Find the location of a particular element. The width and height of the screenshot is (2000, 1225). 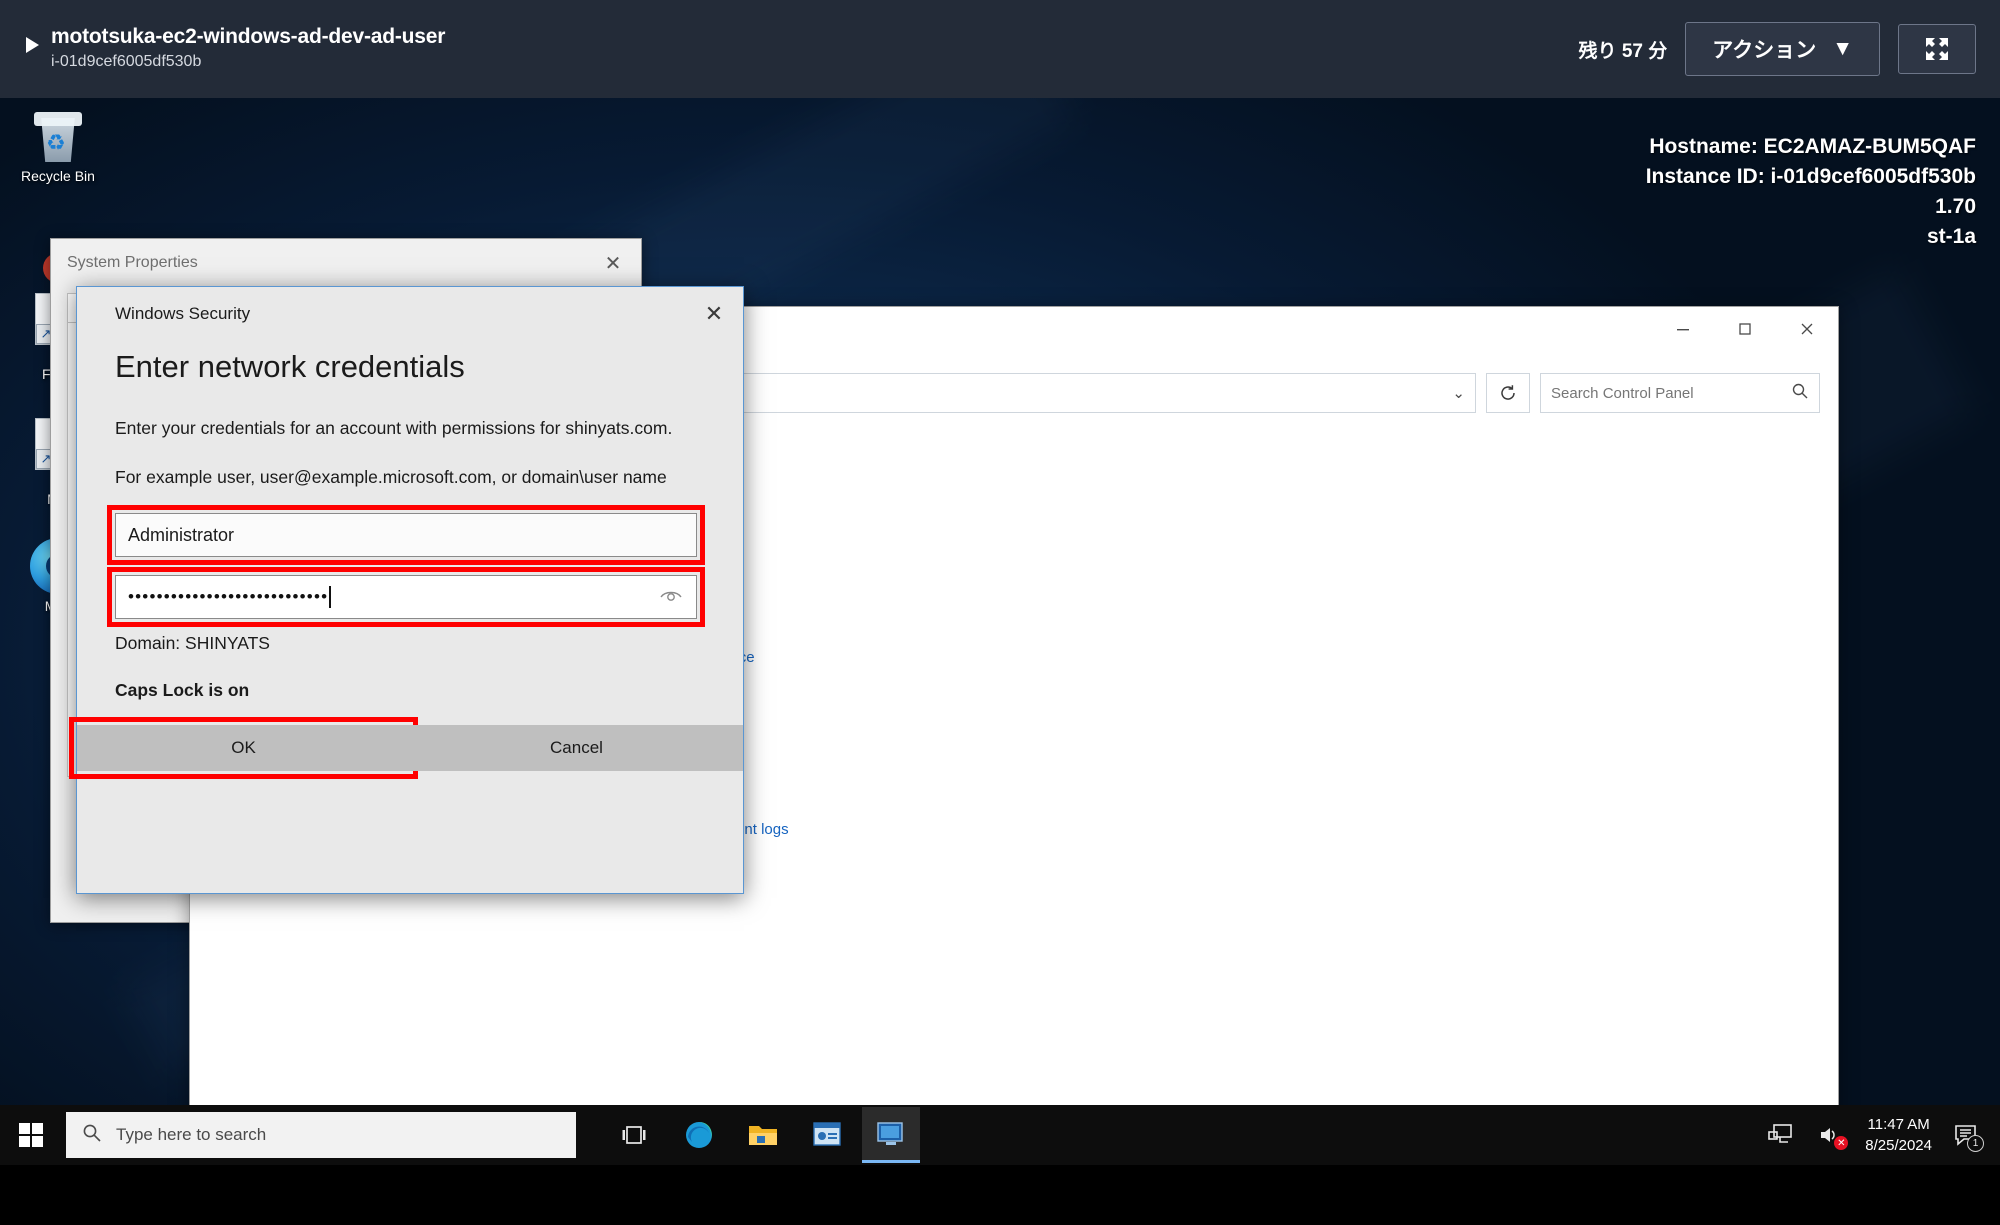

maximize-icon is located at coordinates (1745, 329).